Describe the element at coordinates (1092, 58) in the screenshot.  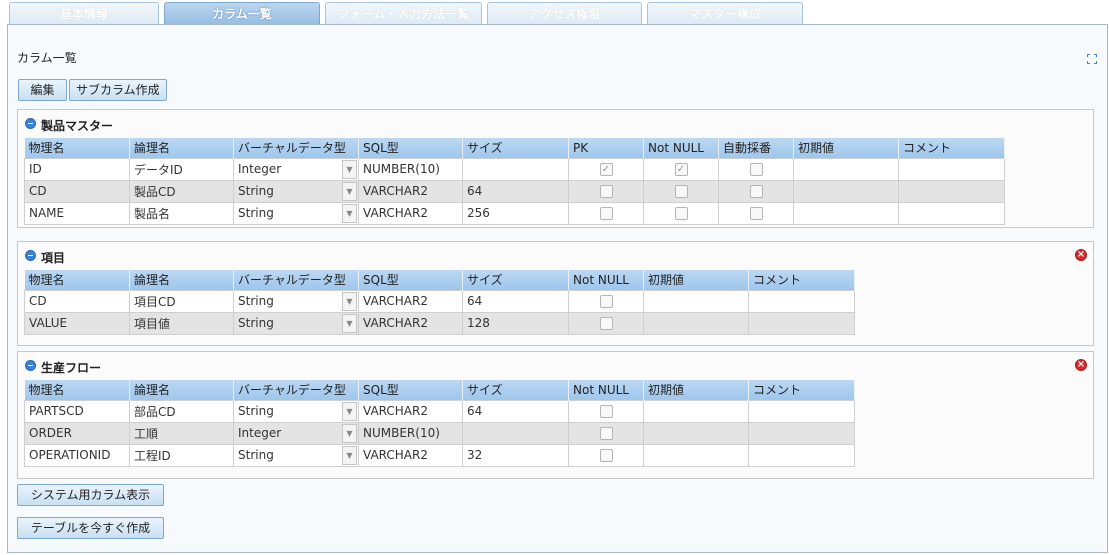
I see `expand-fullscreen-icon` at that location.